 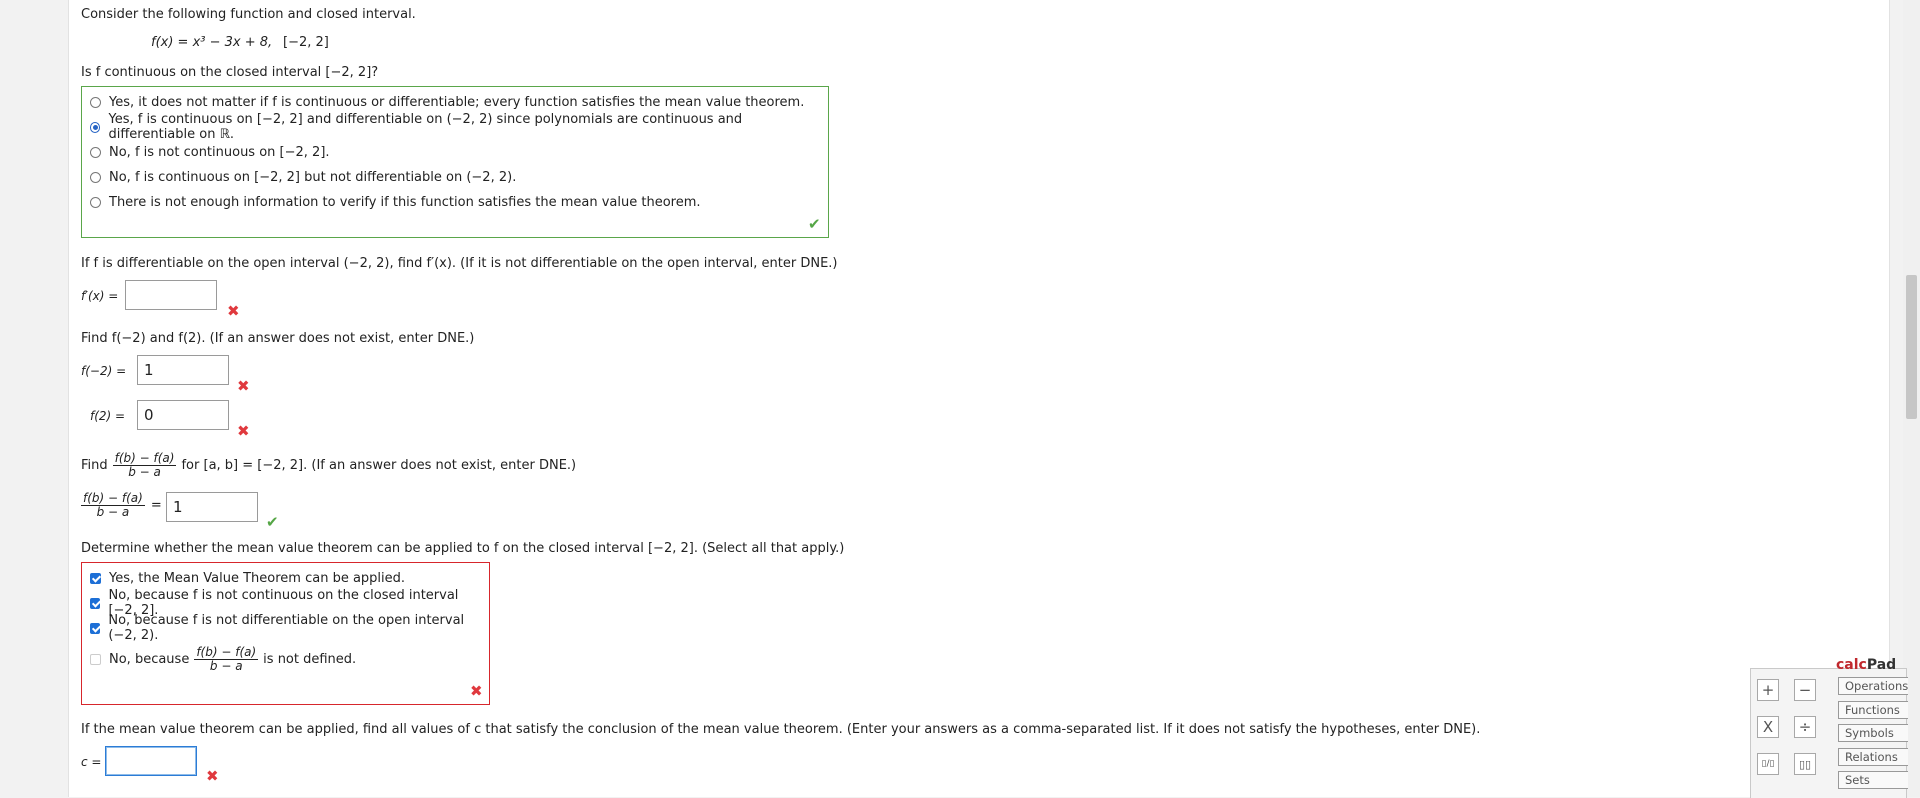 I want to click on checkbox-unchecked, so click(x=95, y=659).